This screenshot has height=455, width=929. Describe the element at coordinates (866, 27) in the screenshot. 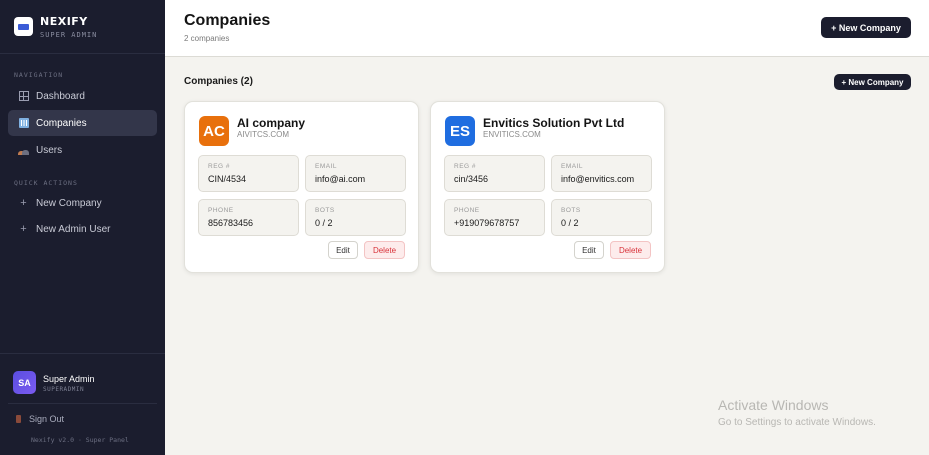

I see `new-company-button: + New Company` at that location.